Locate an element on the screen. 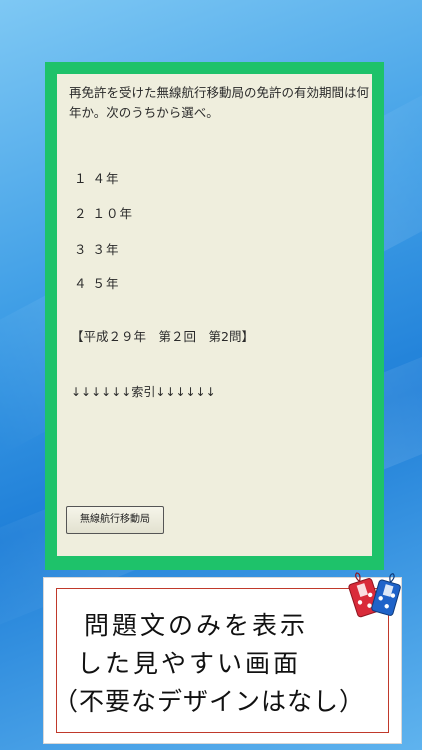  caption-line-3: （不要なデザインはなし） is located at coordinates (209, 701).